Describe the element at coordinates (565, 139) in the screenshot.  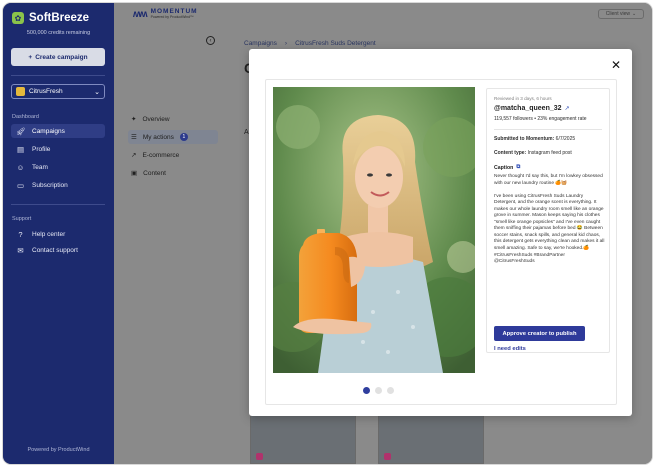
I see `submitted-value: 6/7/2025` at that location.